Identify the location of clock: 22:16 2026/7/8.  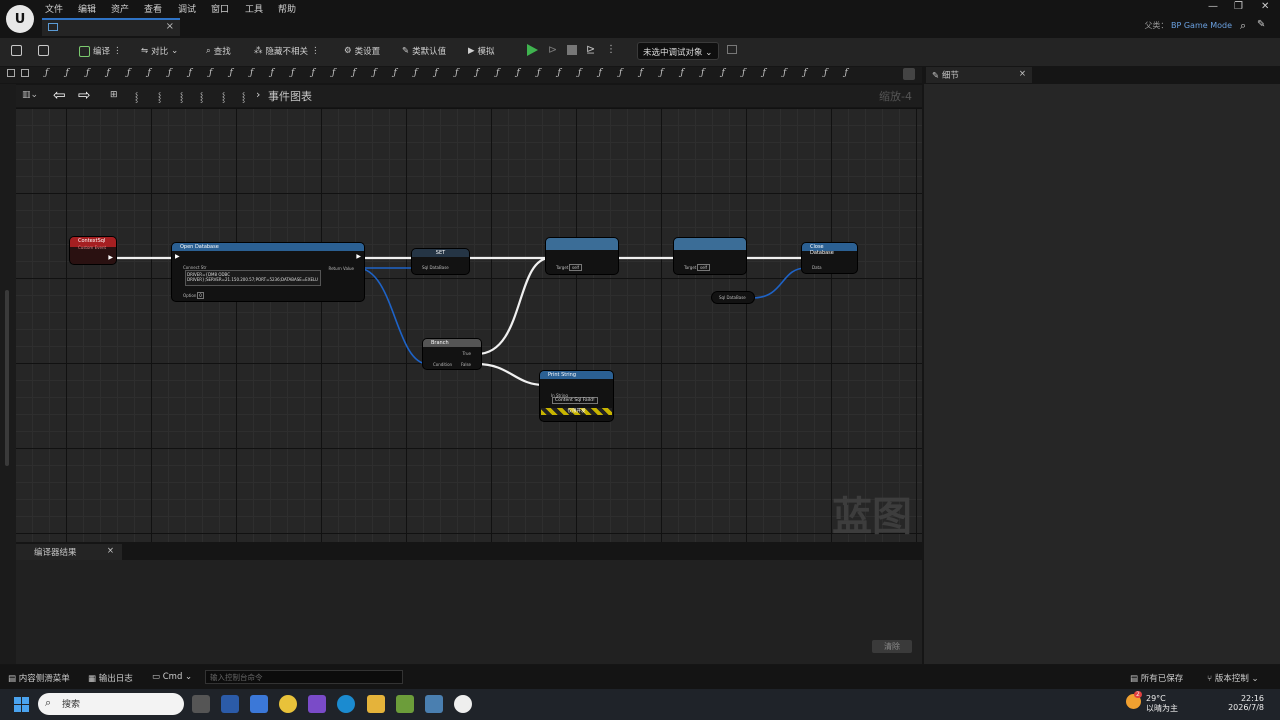
(1246, 703).